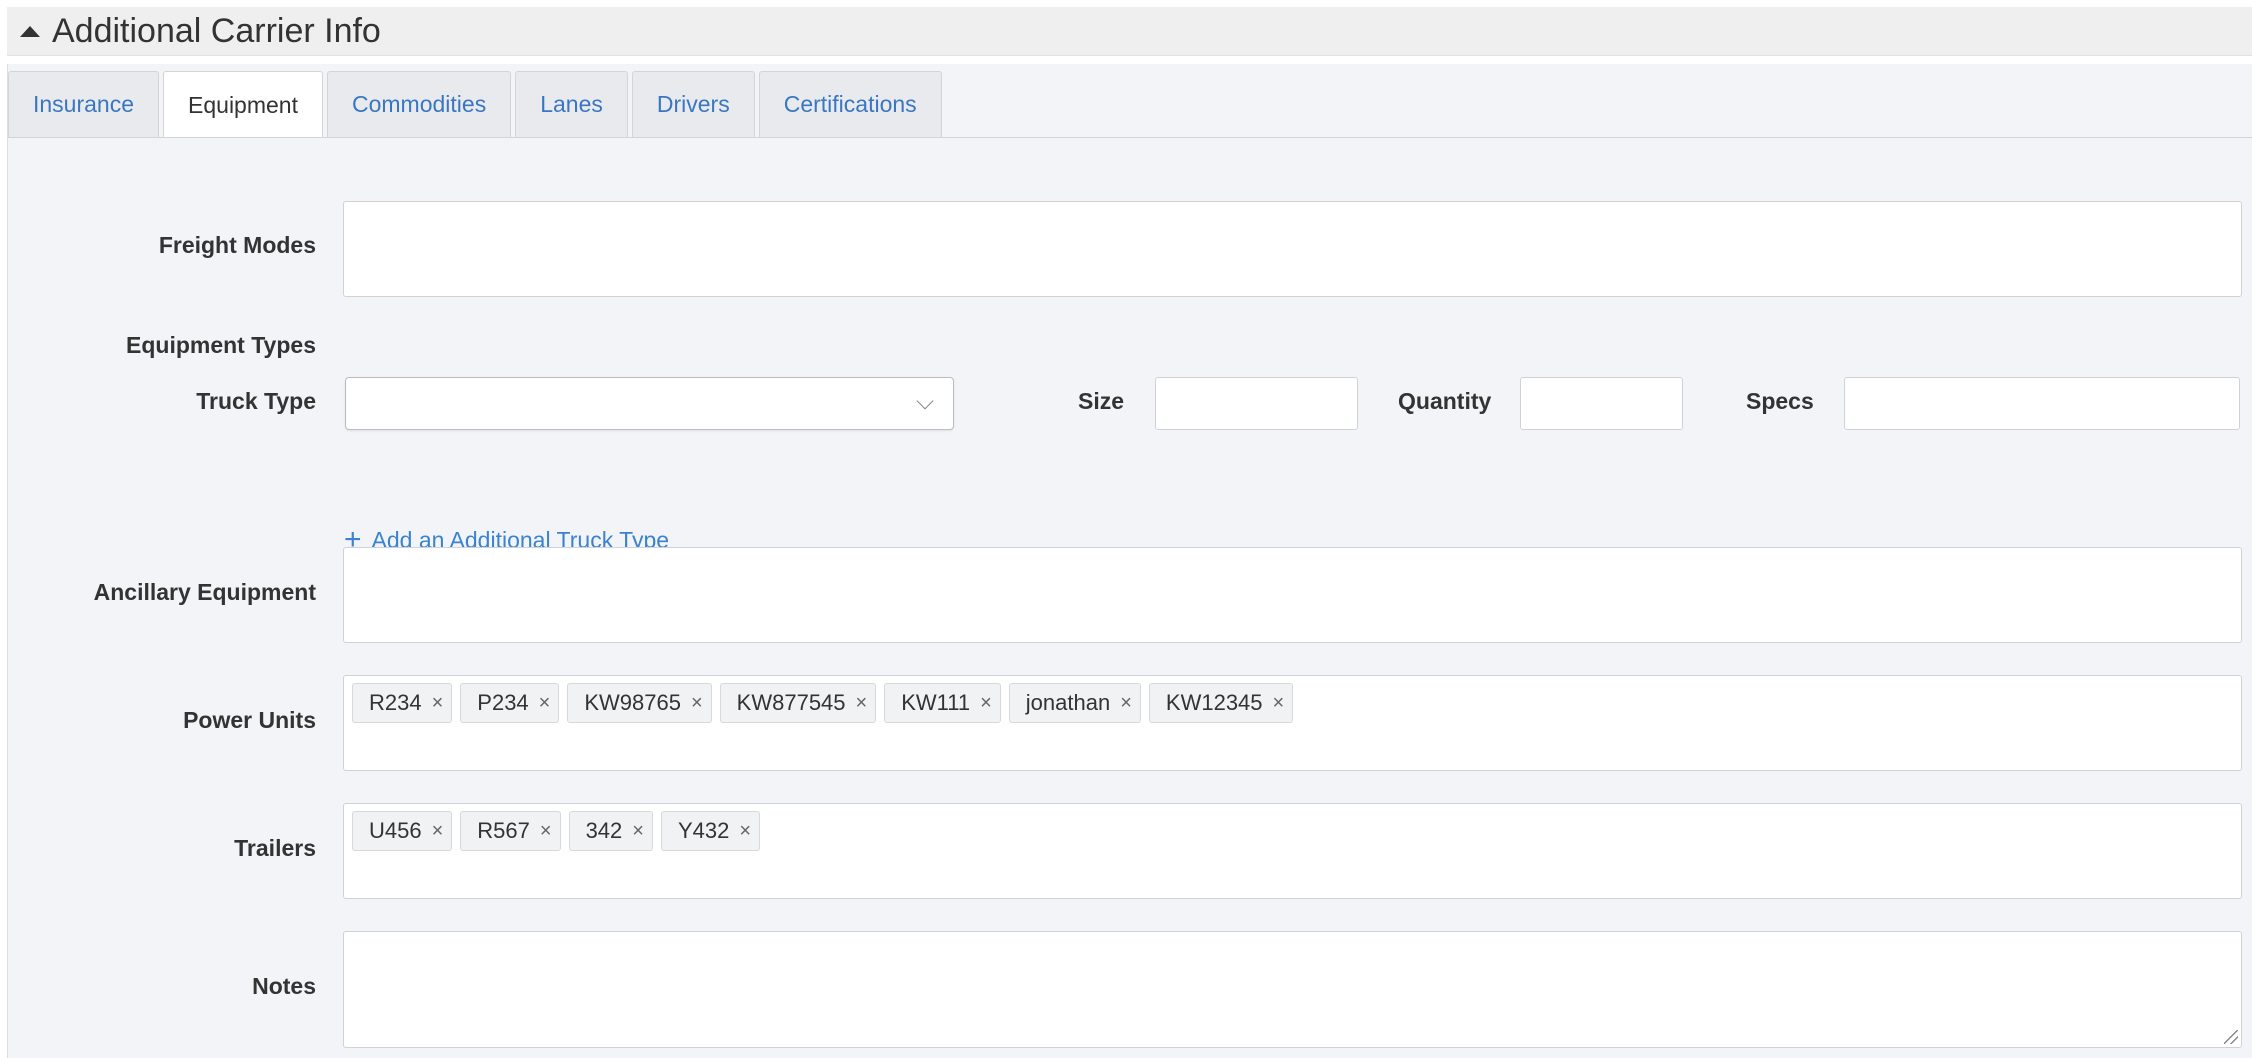 The width and height of the screenshot is (2252, 1058). Describe the element at coordinates (850, 104) in the screenshot. I see `tab-certifications: Certifications` at that location.